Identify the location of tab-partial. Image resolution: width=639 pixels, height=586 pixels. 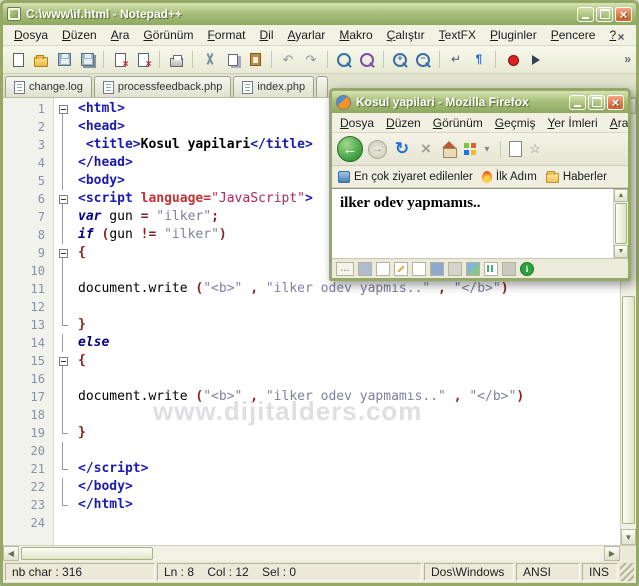
(322, 86).